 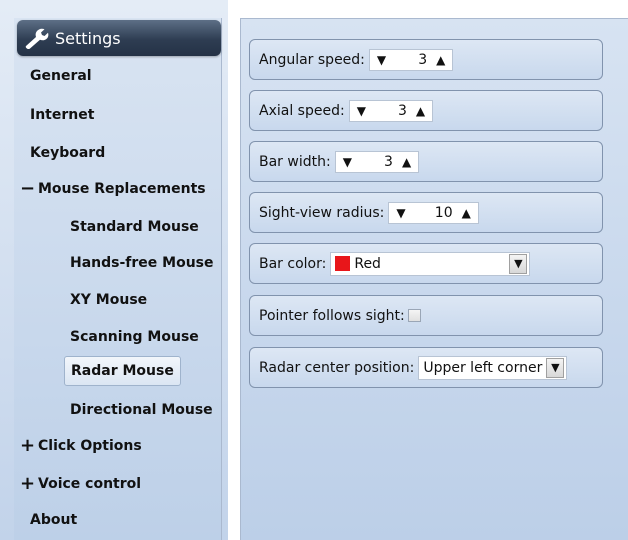 I want to click on sidebar-item-label: Scanning Mouse, so click(x=134, y=337).